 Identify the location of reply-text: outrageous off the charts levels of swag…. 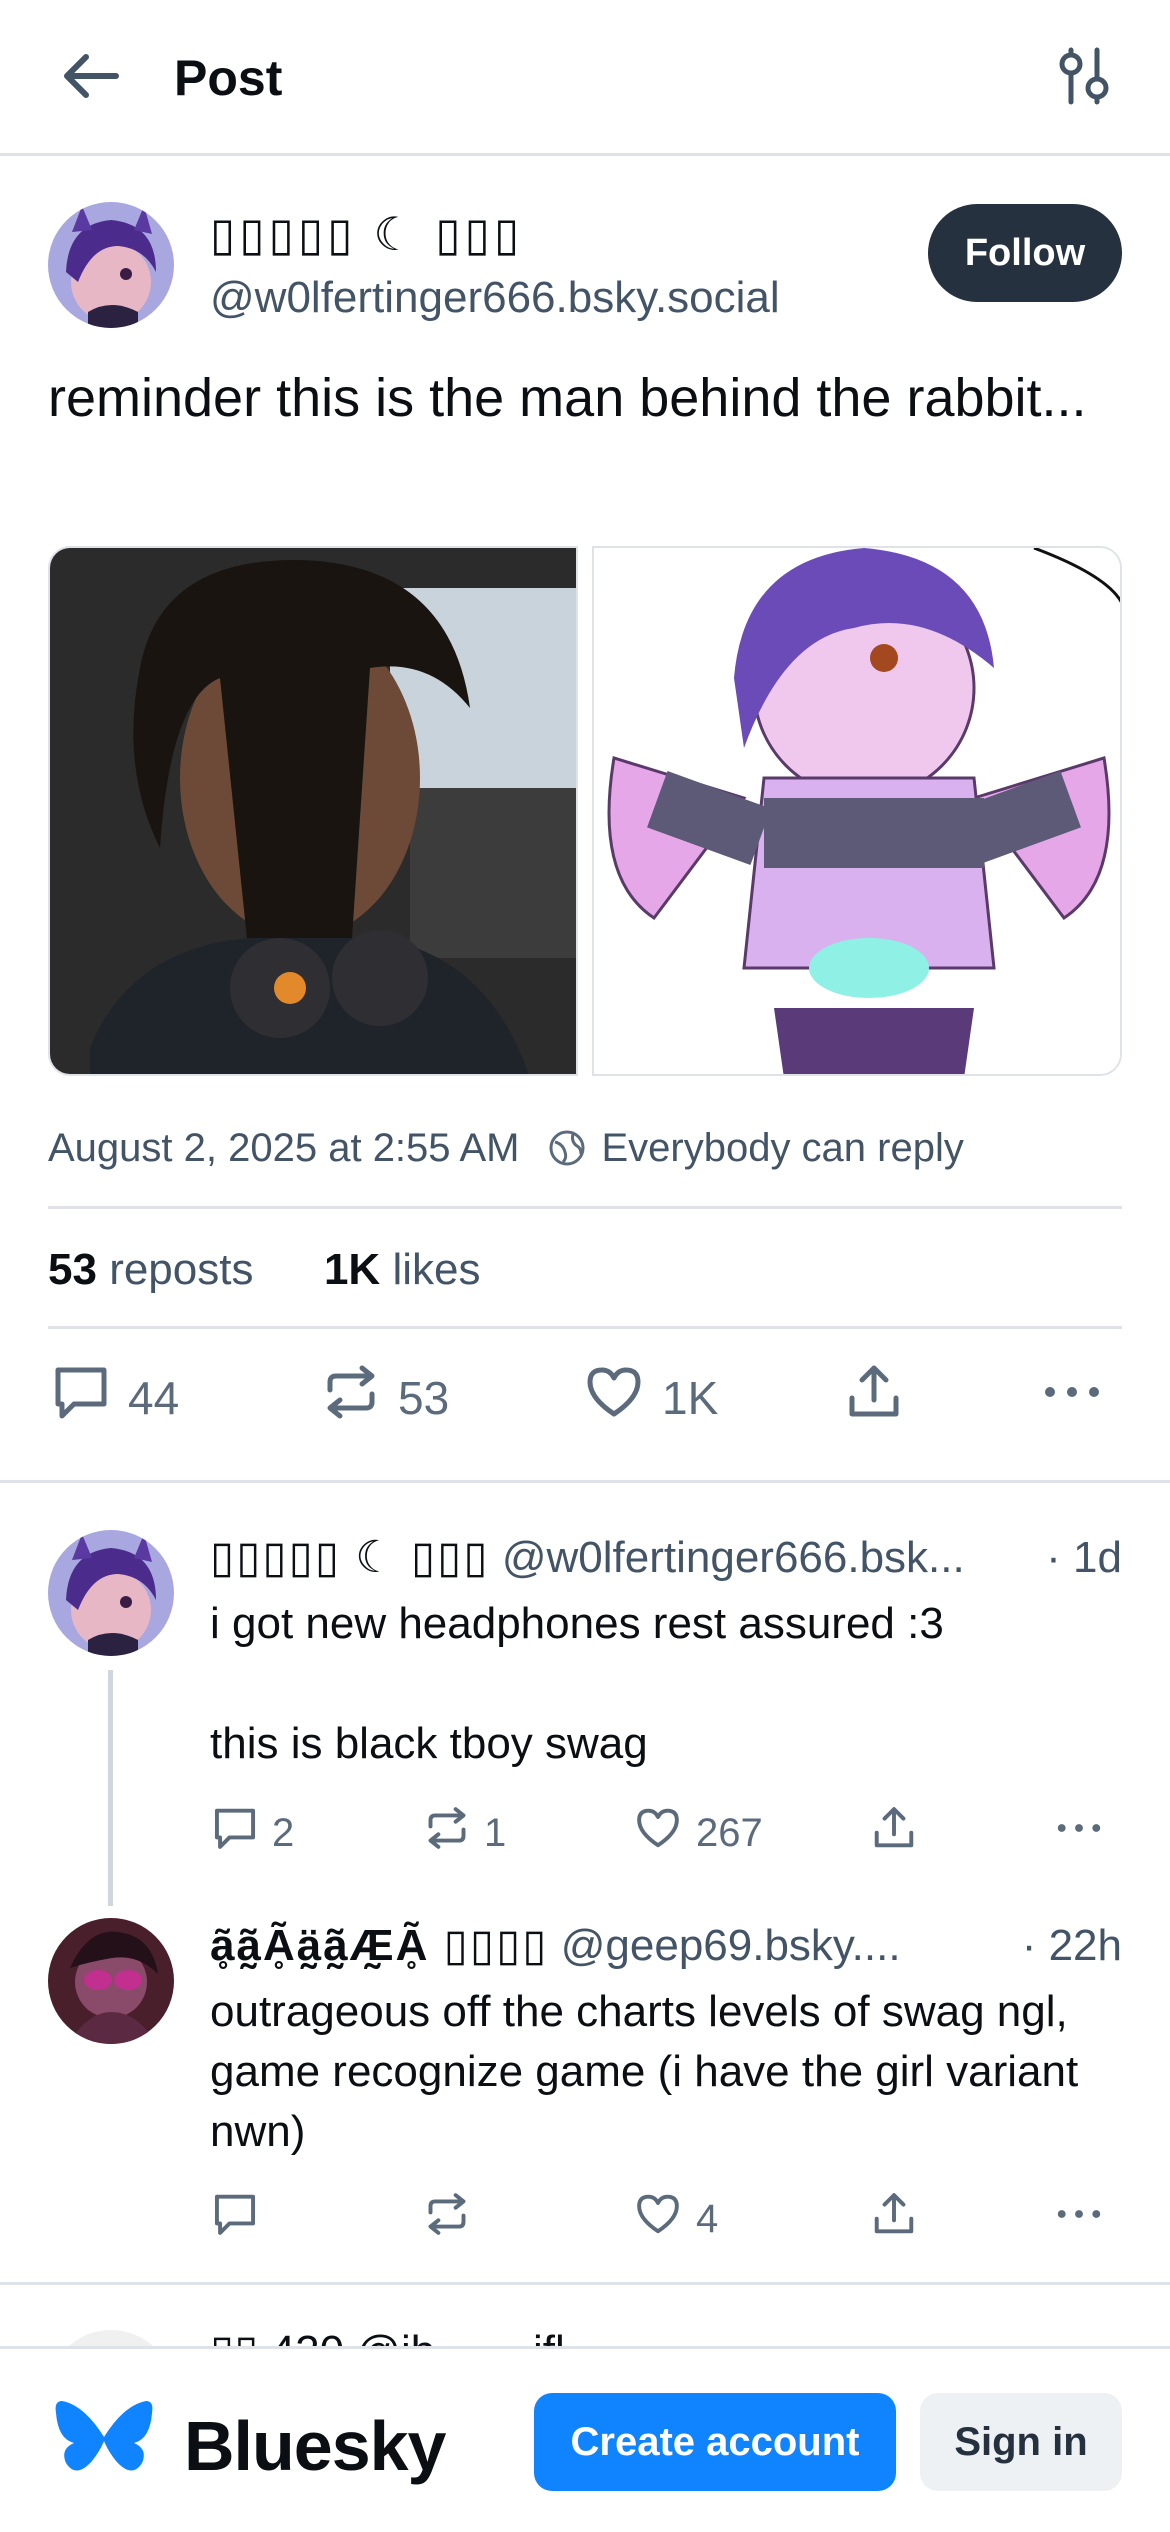
(644, 2071).